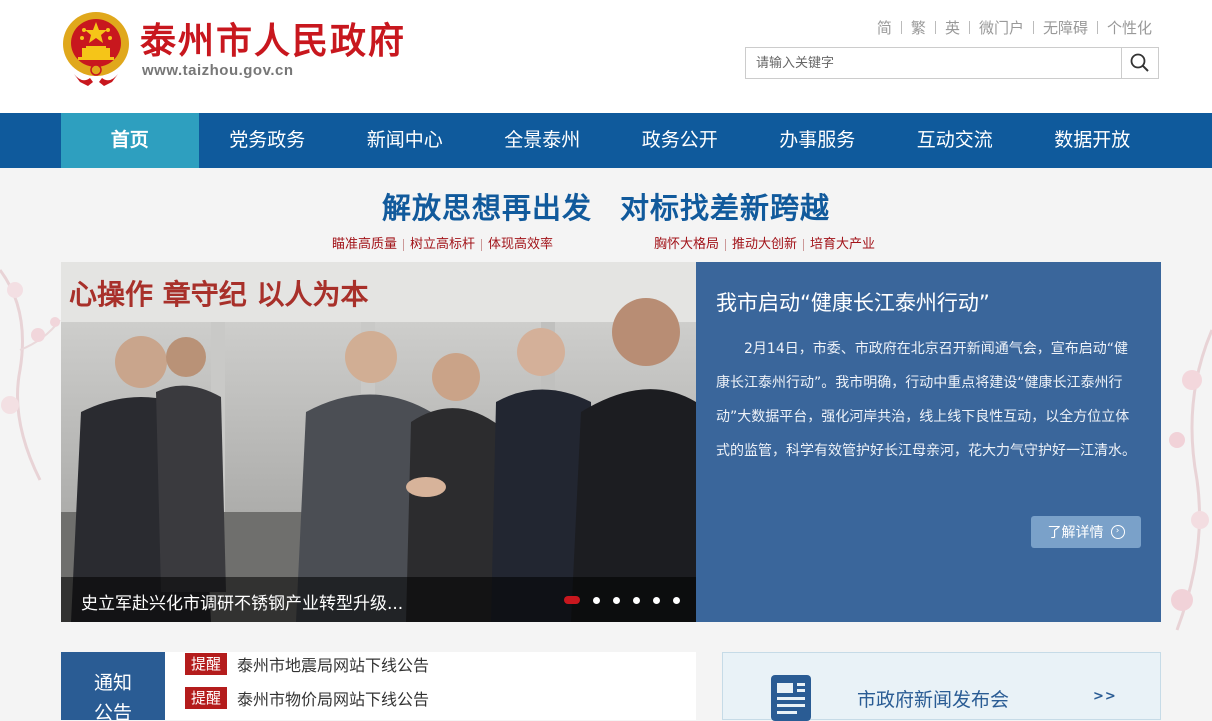 This screenshot has width=1212, height=721. I want to click on main-nav: 首页 党务政务 新闻中心 全景泰州 政务公开 办事服务 互动交流 数据开放, so click(606, 140).